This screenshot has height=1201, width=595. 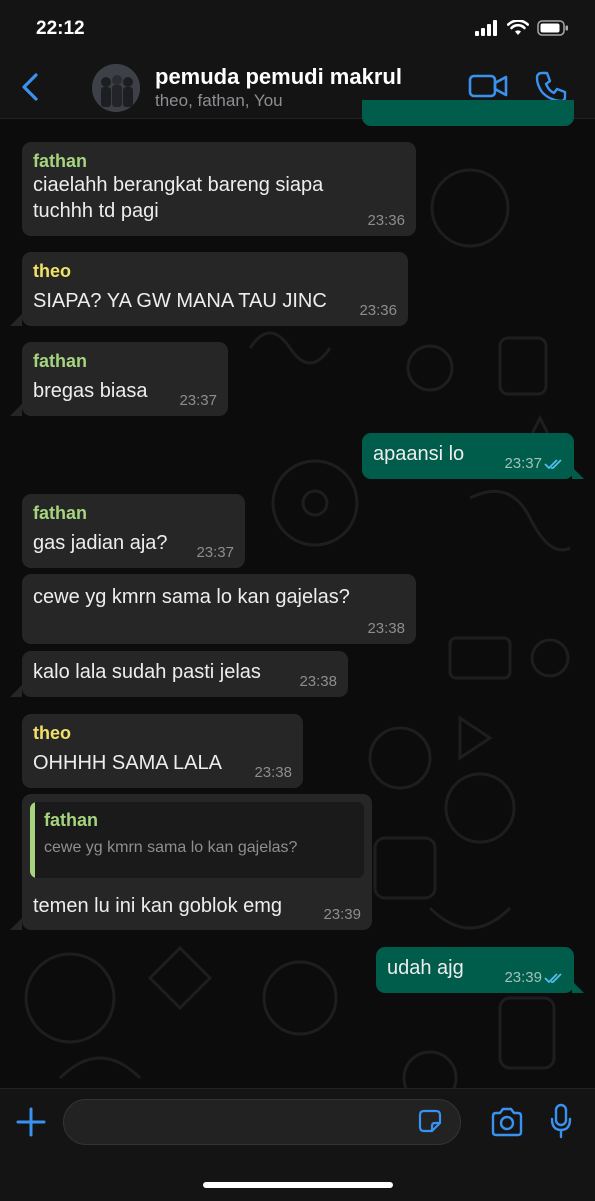 I want to click on group-avatar, so click(x=116, y=88).